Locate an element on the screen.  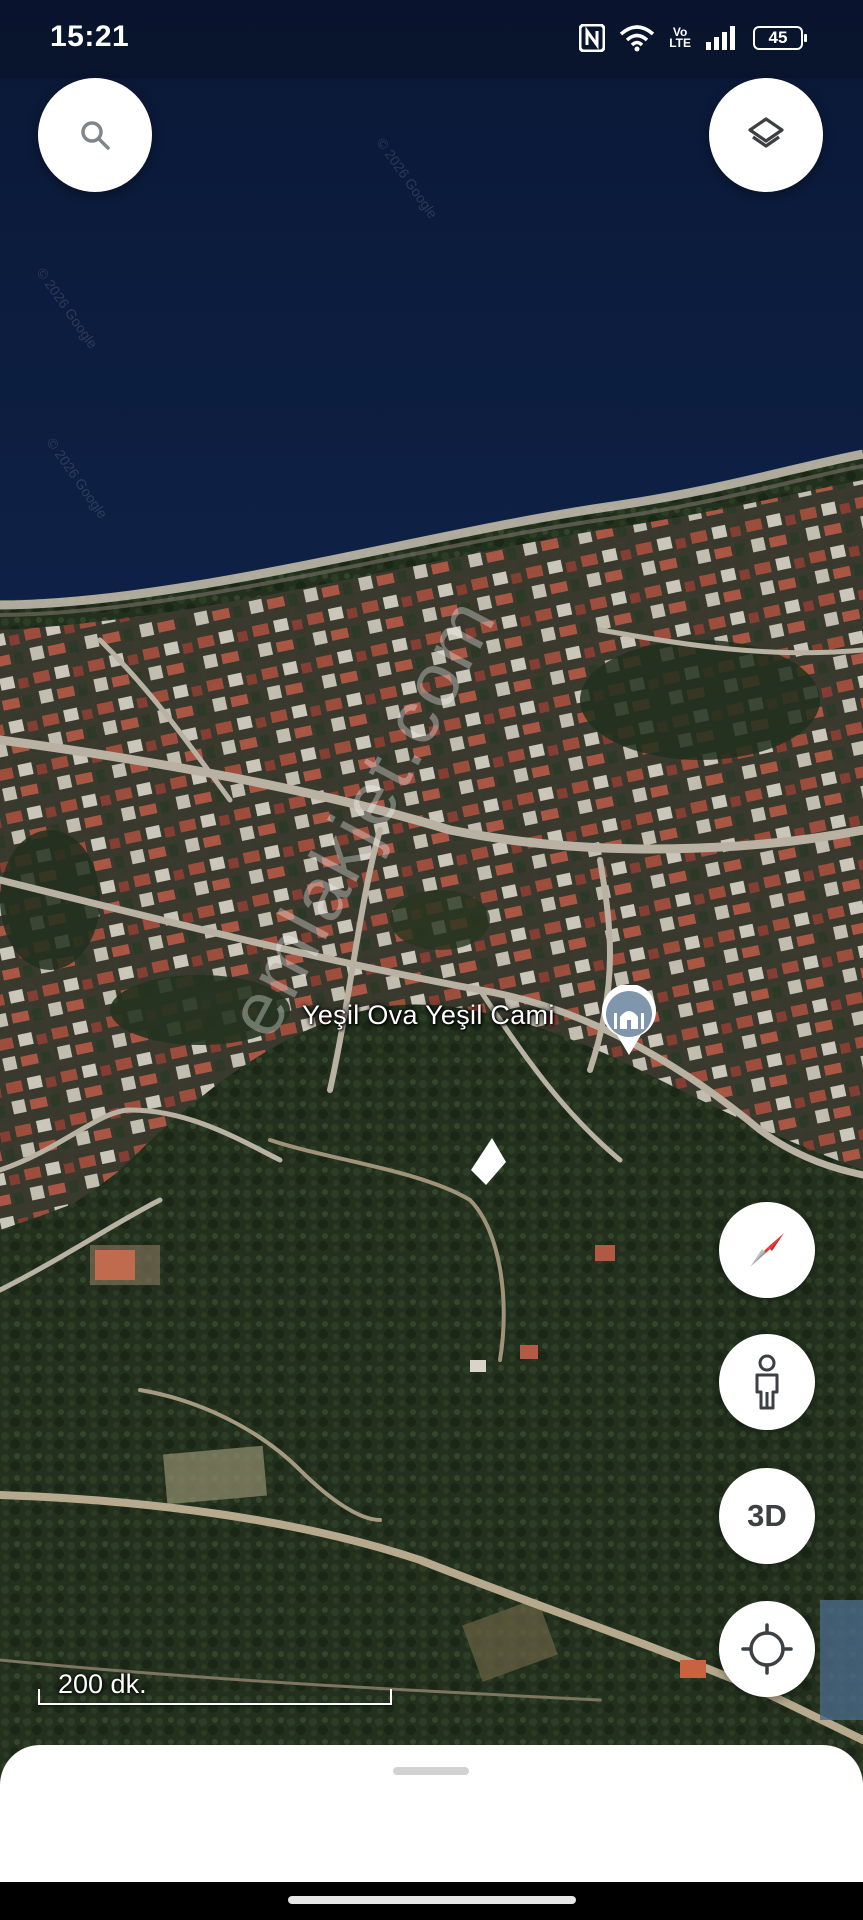
home-gesture-pill is located at coordinates (432, 1900).